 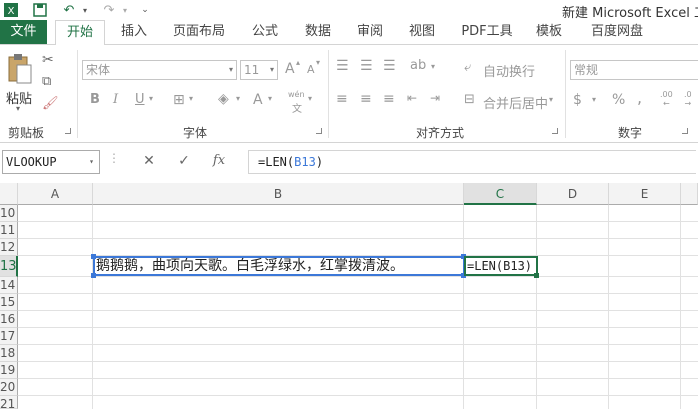 What do you see at coordinates (279, 266) in the screenshot?
I see `cell-b13: 鹅鹅鹅，曲项向天歌。白毛浮绿水，红掌拨清波。` at bounding box center [279, 266].